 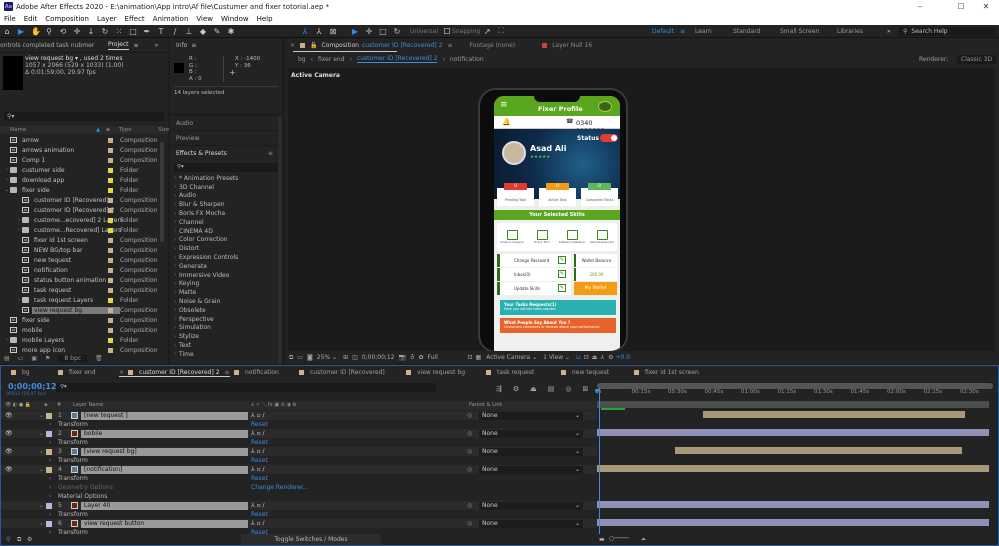 What do you see at coordinates (499, 389) in the screenshot?
I see `composition-flowchart-icon: ⇶` at bounding box center [499, 389].